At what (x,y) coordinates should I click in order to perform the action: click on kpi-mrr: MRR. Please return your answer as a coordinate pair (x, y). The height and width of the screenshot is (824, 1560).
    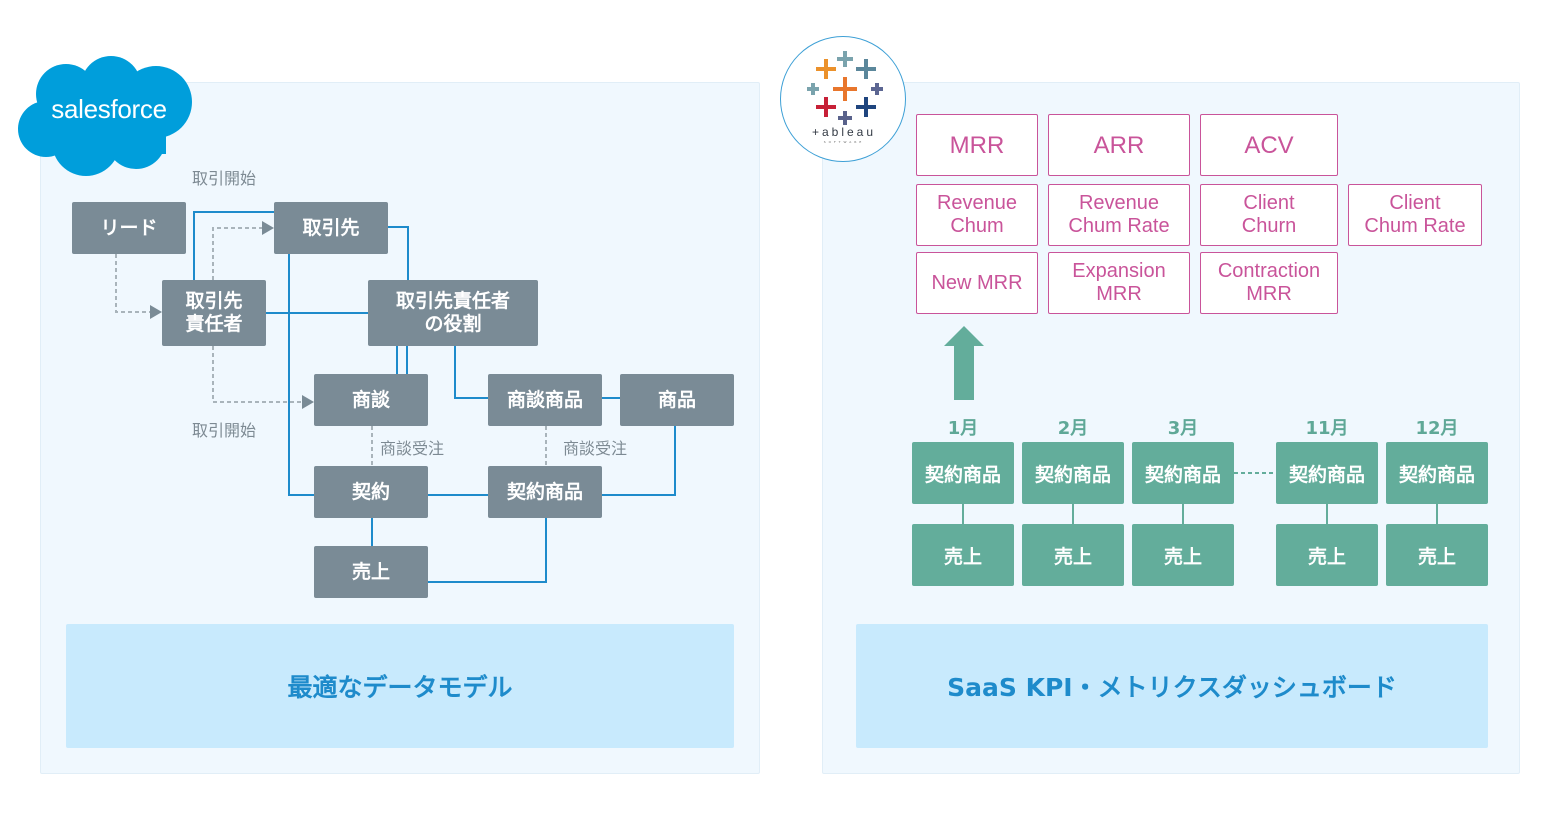
    Looking at the image, I should click on (977, 145).